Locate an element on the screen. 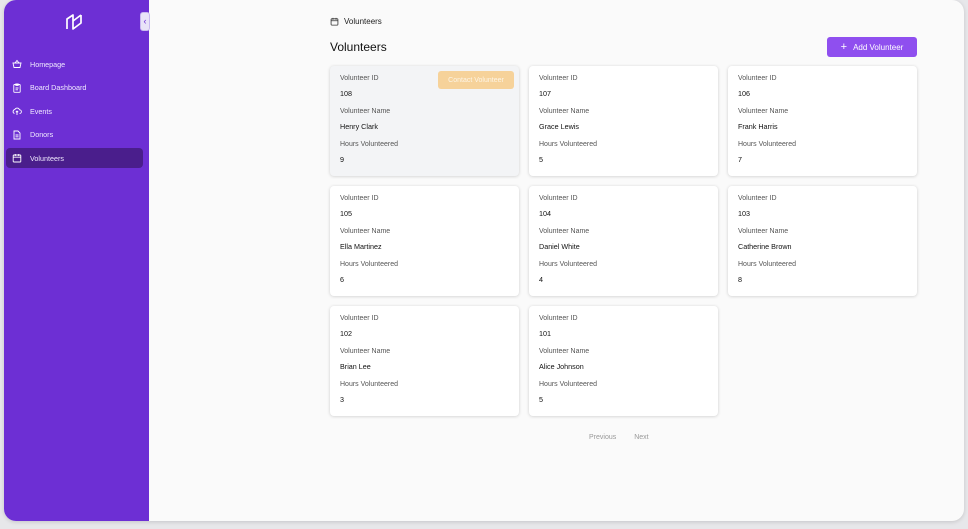 The image size is (968, 529). volunteer-id: 101 is located at coordinates (545, 333).